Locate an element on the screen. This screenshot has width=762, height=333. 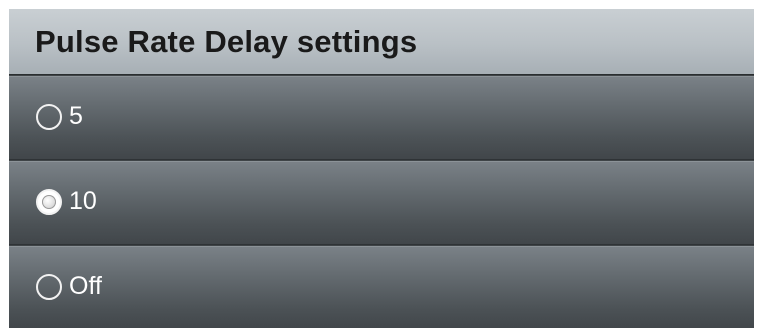
radio-button-selected-icon is located at coordinates (49, 202).